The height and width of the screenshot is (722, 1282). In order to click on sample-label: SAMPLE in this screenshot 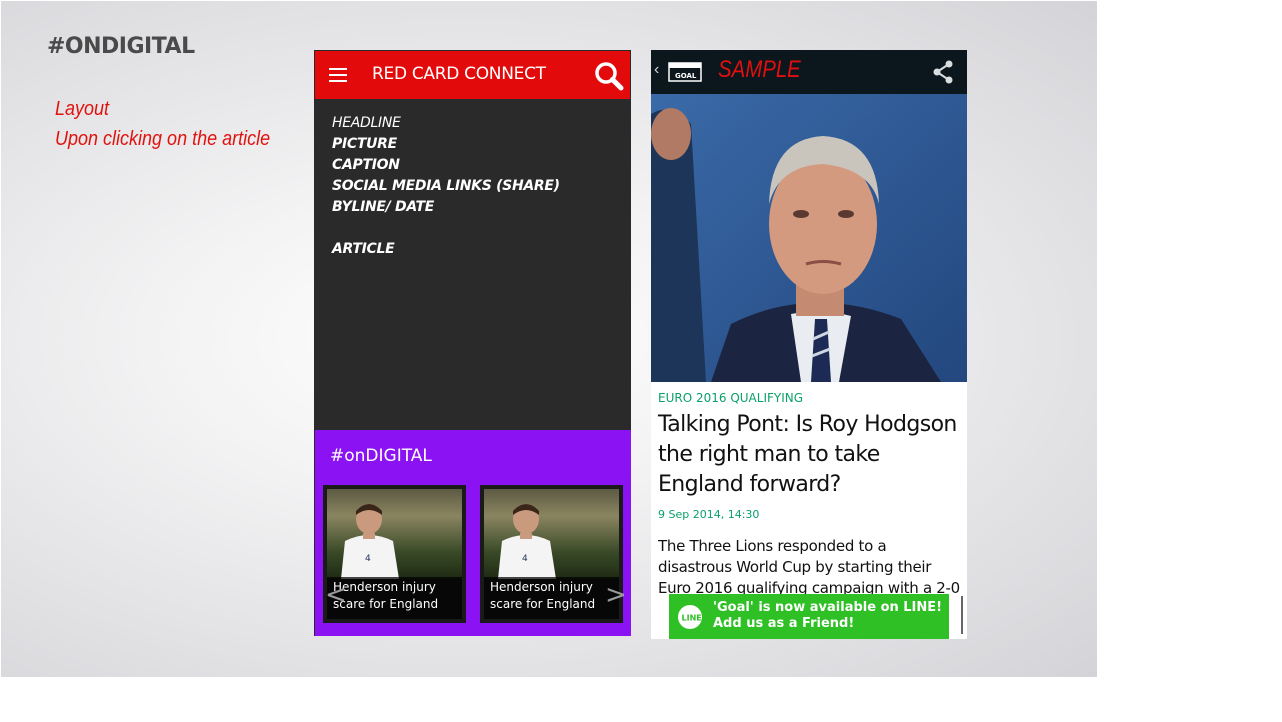, I will do `click(759, 69)`.